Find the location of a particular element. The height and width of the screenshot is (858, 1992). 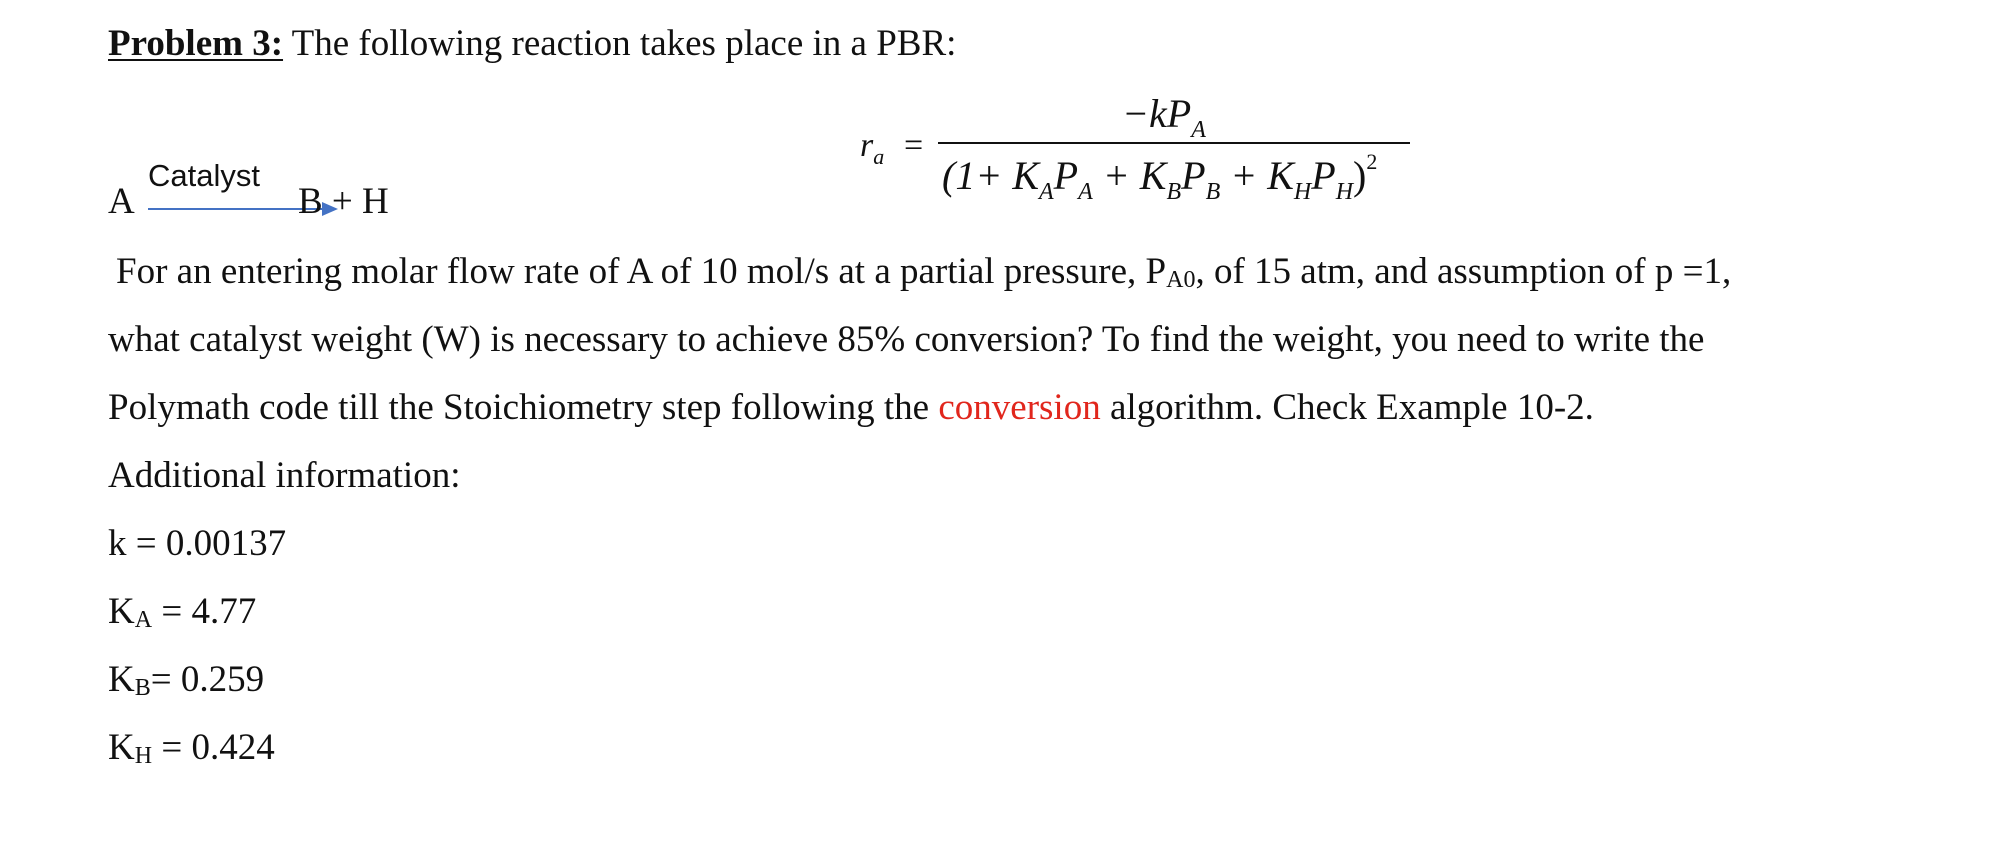

param-ka: KA = 4.77 is located at coordinates (182, 612).